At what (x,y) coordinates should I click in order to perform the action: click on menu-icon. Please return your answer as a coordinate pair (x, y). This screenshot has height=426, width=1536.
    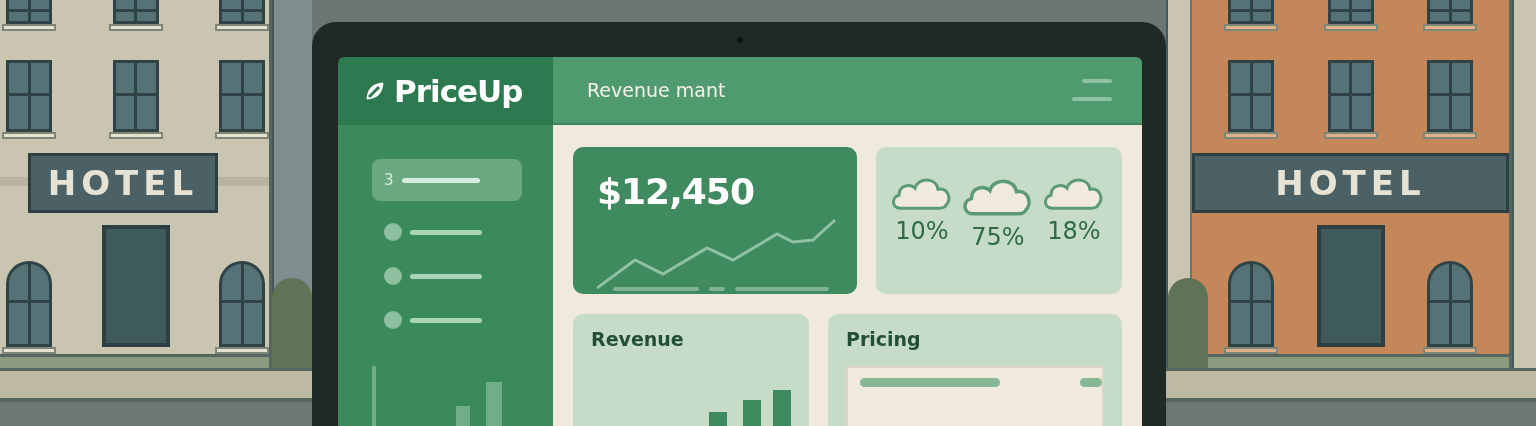
    Looking at the image, I should click on (1092, 90).